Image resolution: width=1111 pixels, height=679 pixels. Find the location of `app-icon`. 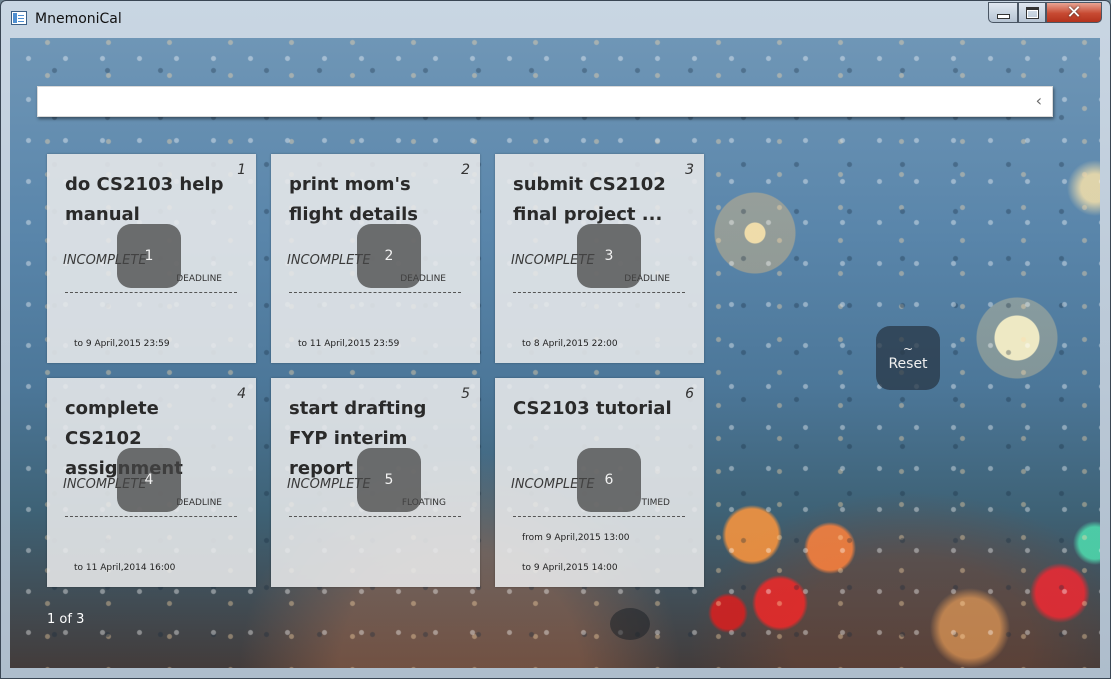

app-icon is located at coordinates (19, 18).